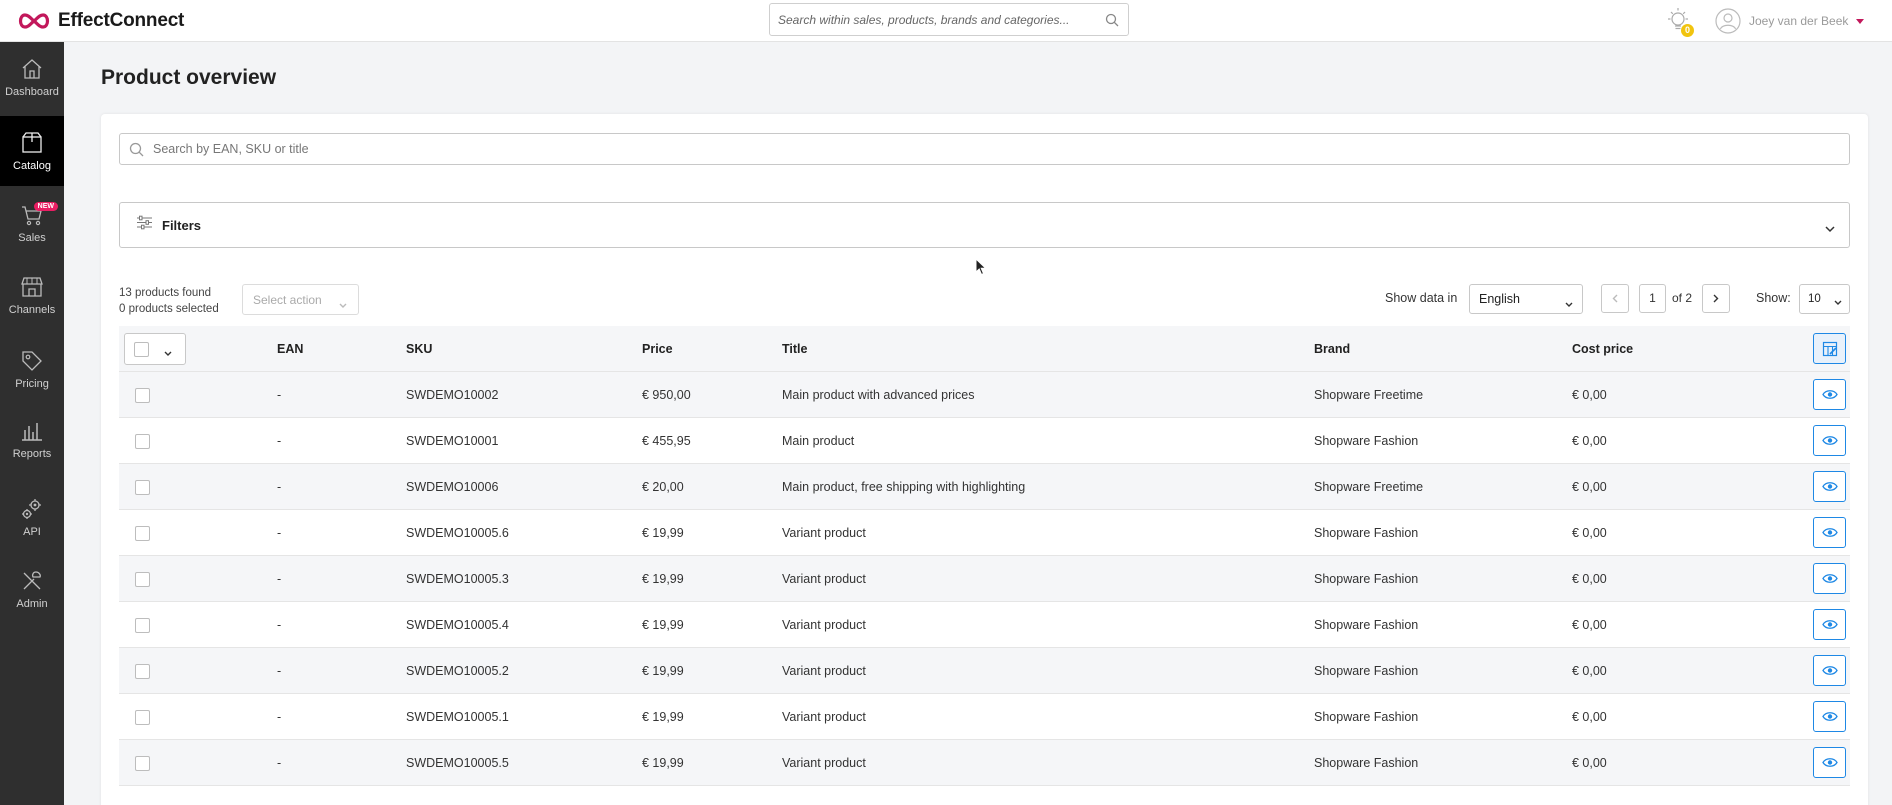 This screenshot has height=805, width=1892. Describe the element at coordinates (930, 19) in the screenshot. I see `global-search-input` at that location.